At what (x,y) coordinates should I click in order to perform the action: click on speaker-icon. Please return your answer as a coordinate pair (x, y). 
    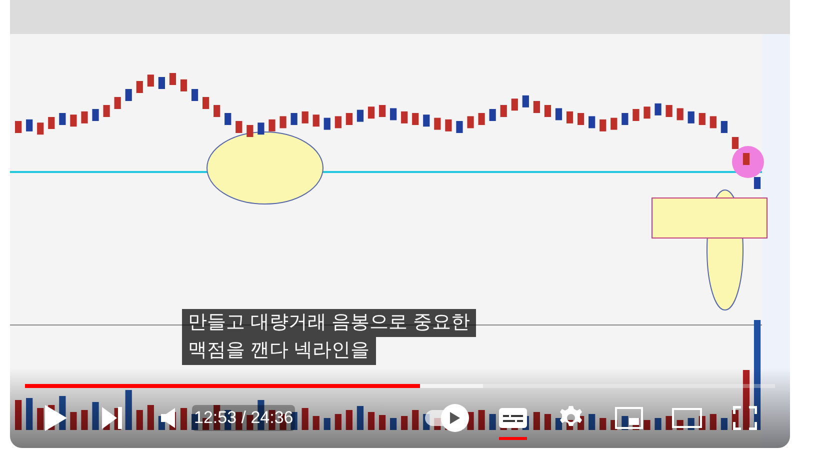
    Looking at the image, I should click on (168, 418).